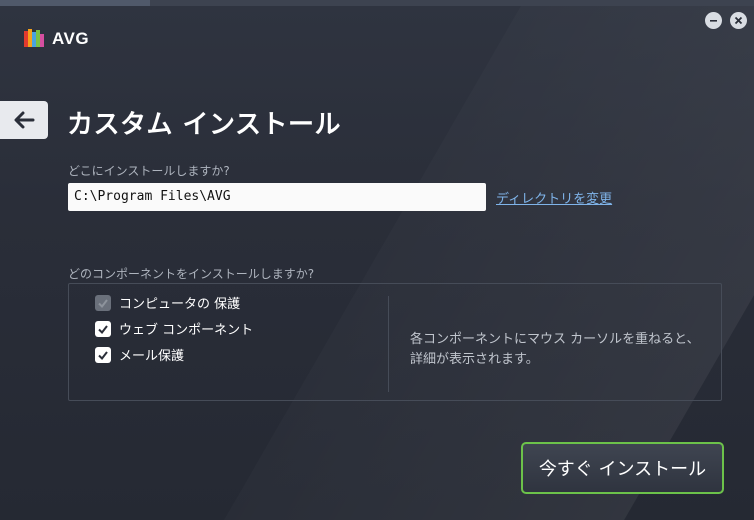 Image resolution: width=754 pixels, height=520 pixels. I want to click on component-computer-protection: コンピュータの 保護, so click(167, 302).